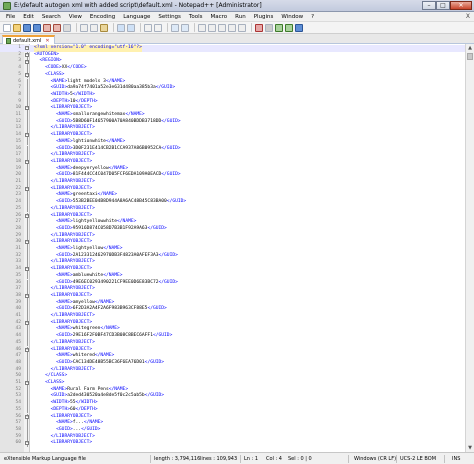  What do you see at coordinates (232, 289) in the screenshot?
I see `code-line: 37 </LIBRARYOBJECT>` at bounding box center [232, 289].